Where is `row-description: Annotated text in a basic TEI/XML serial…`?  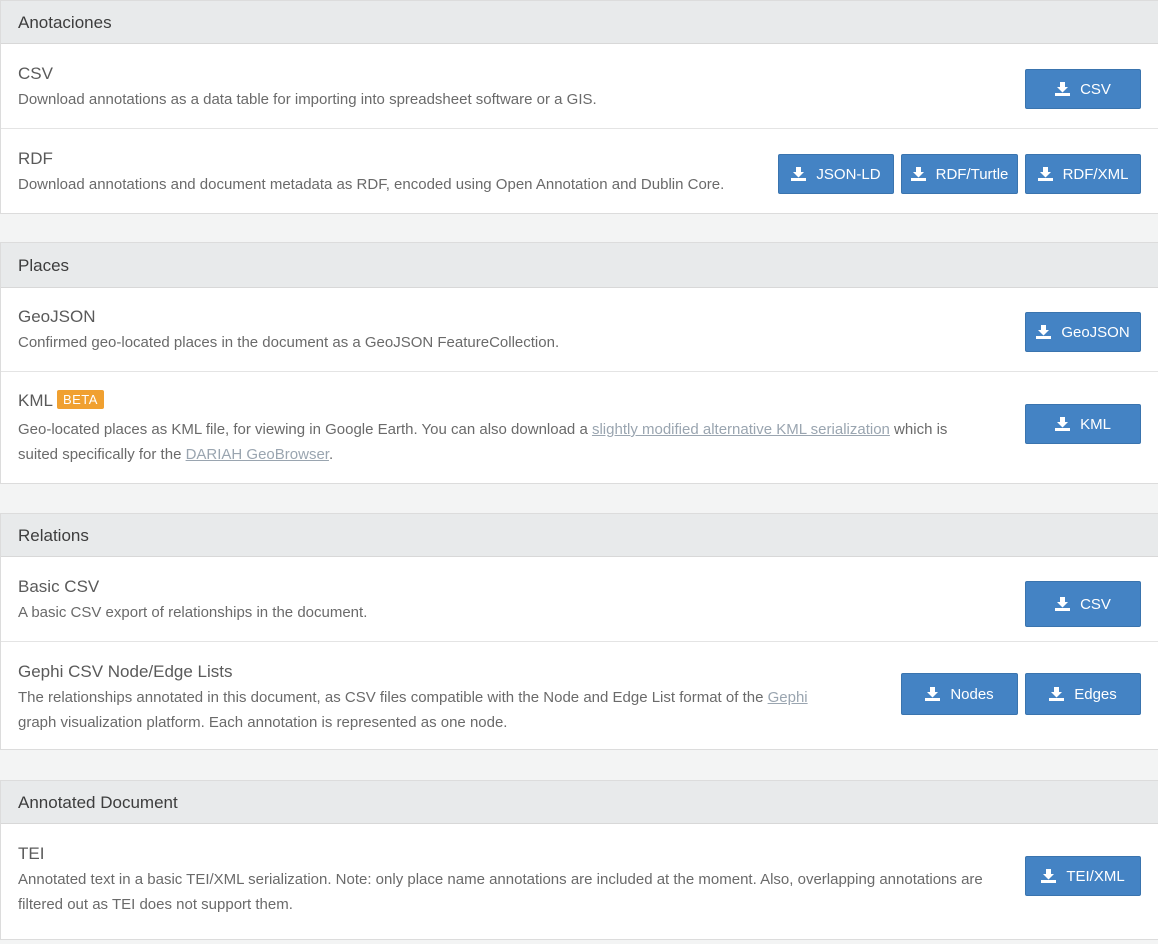
row-description: Annotated text in a basic TEI/XML serial… is located at coordinates (500, 892).